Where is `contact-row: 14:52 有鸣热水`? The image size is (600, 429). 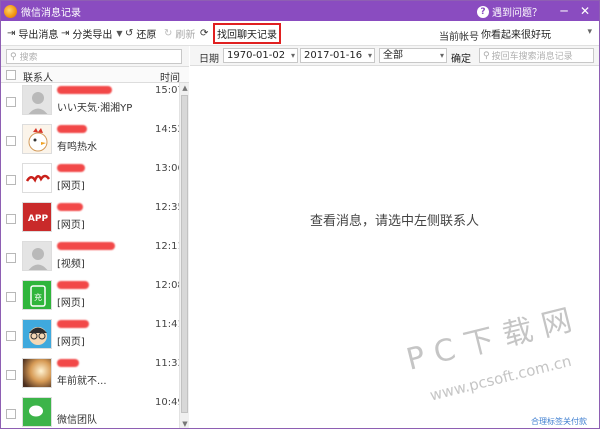
contact-row: 14:52 有鸣热水 is located at coordinates (90, 141).